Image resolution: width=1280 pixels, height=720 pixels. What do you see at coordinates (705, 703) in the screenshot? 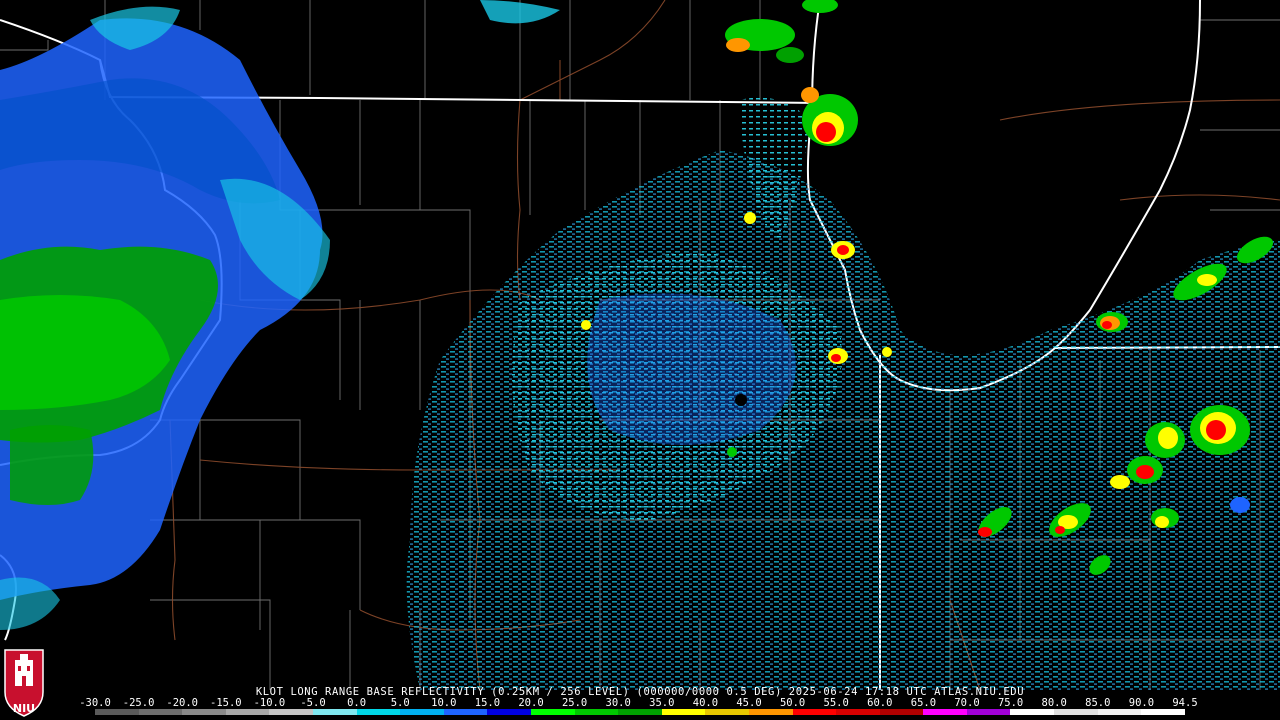
I see `scale-label: 40.0` at bounding box center [705, 703].